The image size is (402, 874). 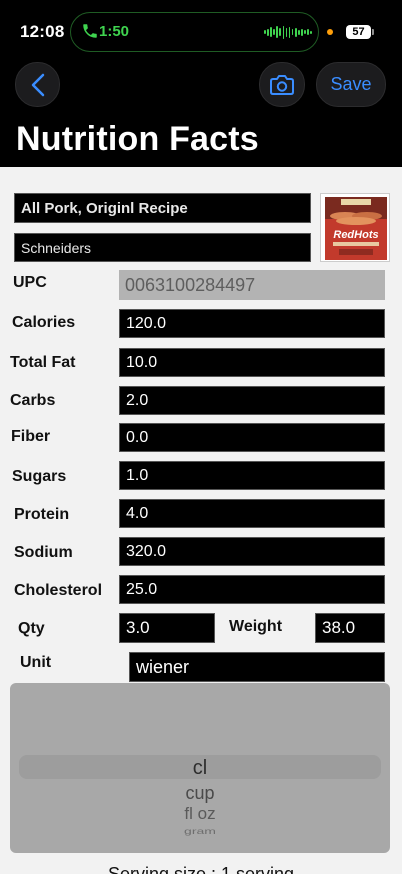 I want to click on page-title: Nutrition Facts, so click(x=137, y=139).